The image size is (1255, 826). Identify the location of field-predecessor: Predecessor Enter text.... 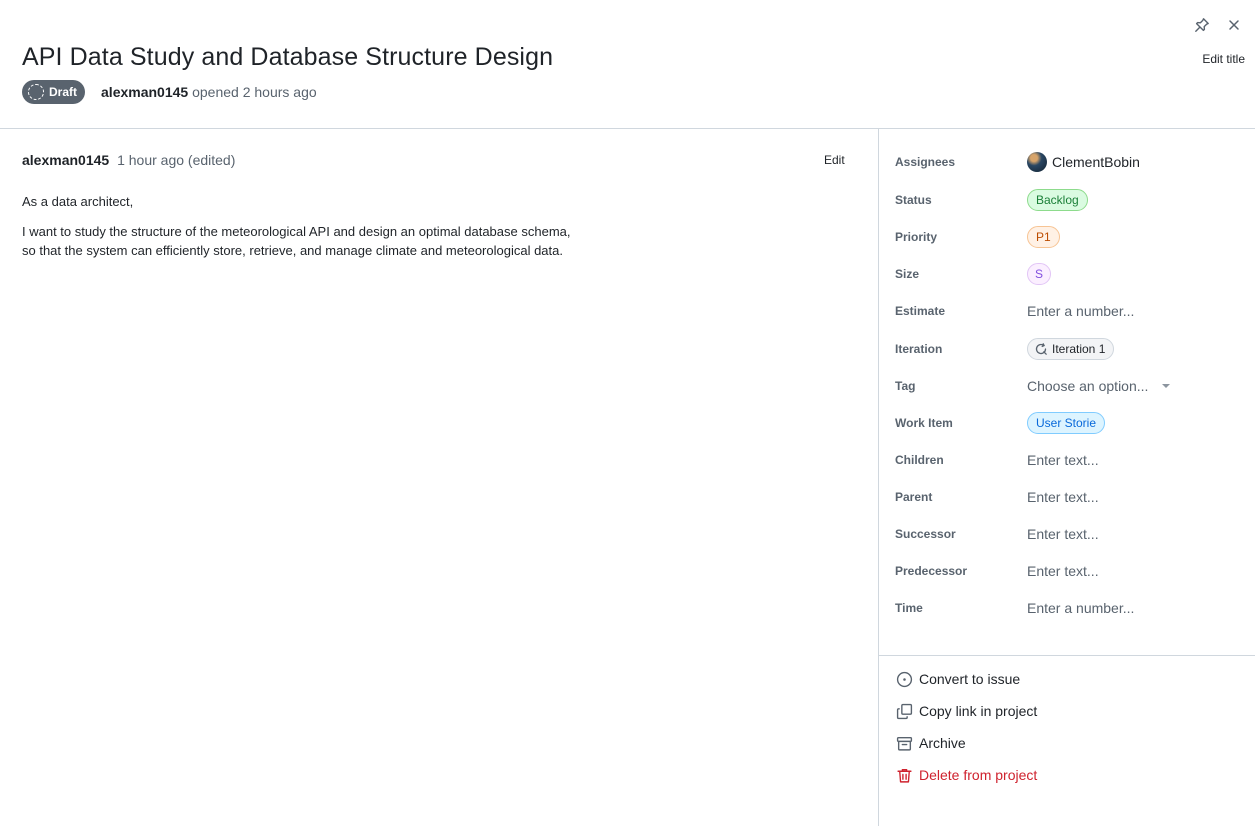
(1070, 571).